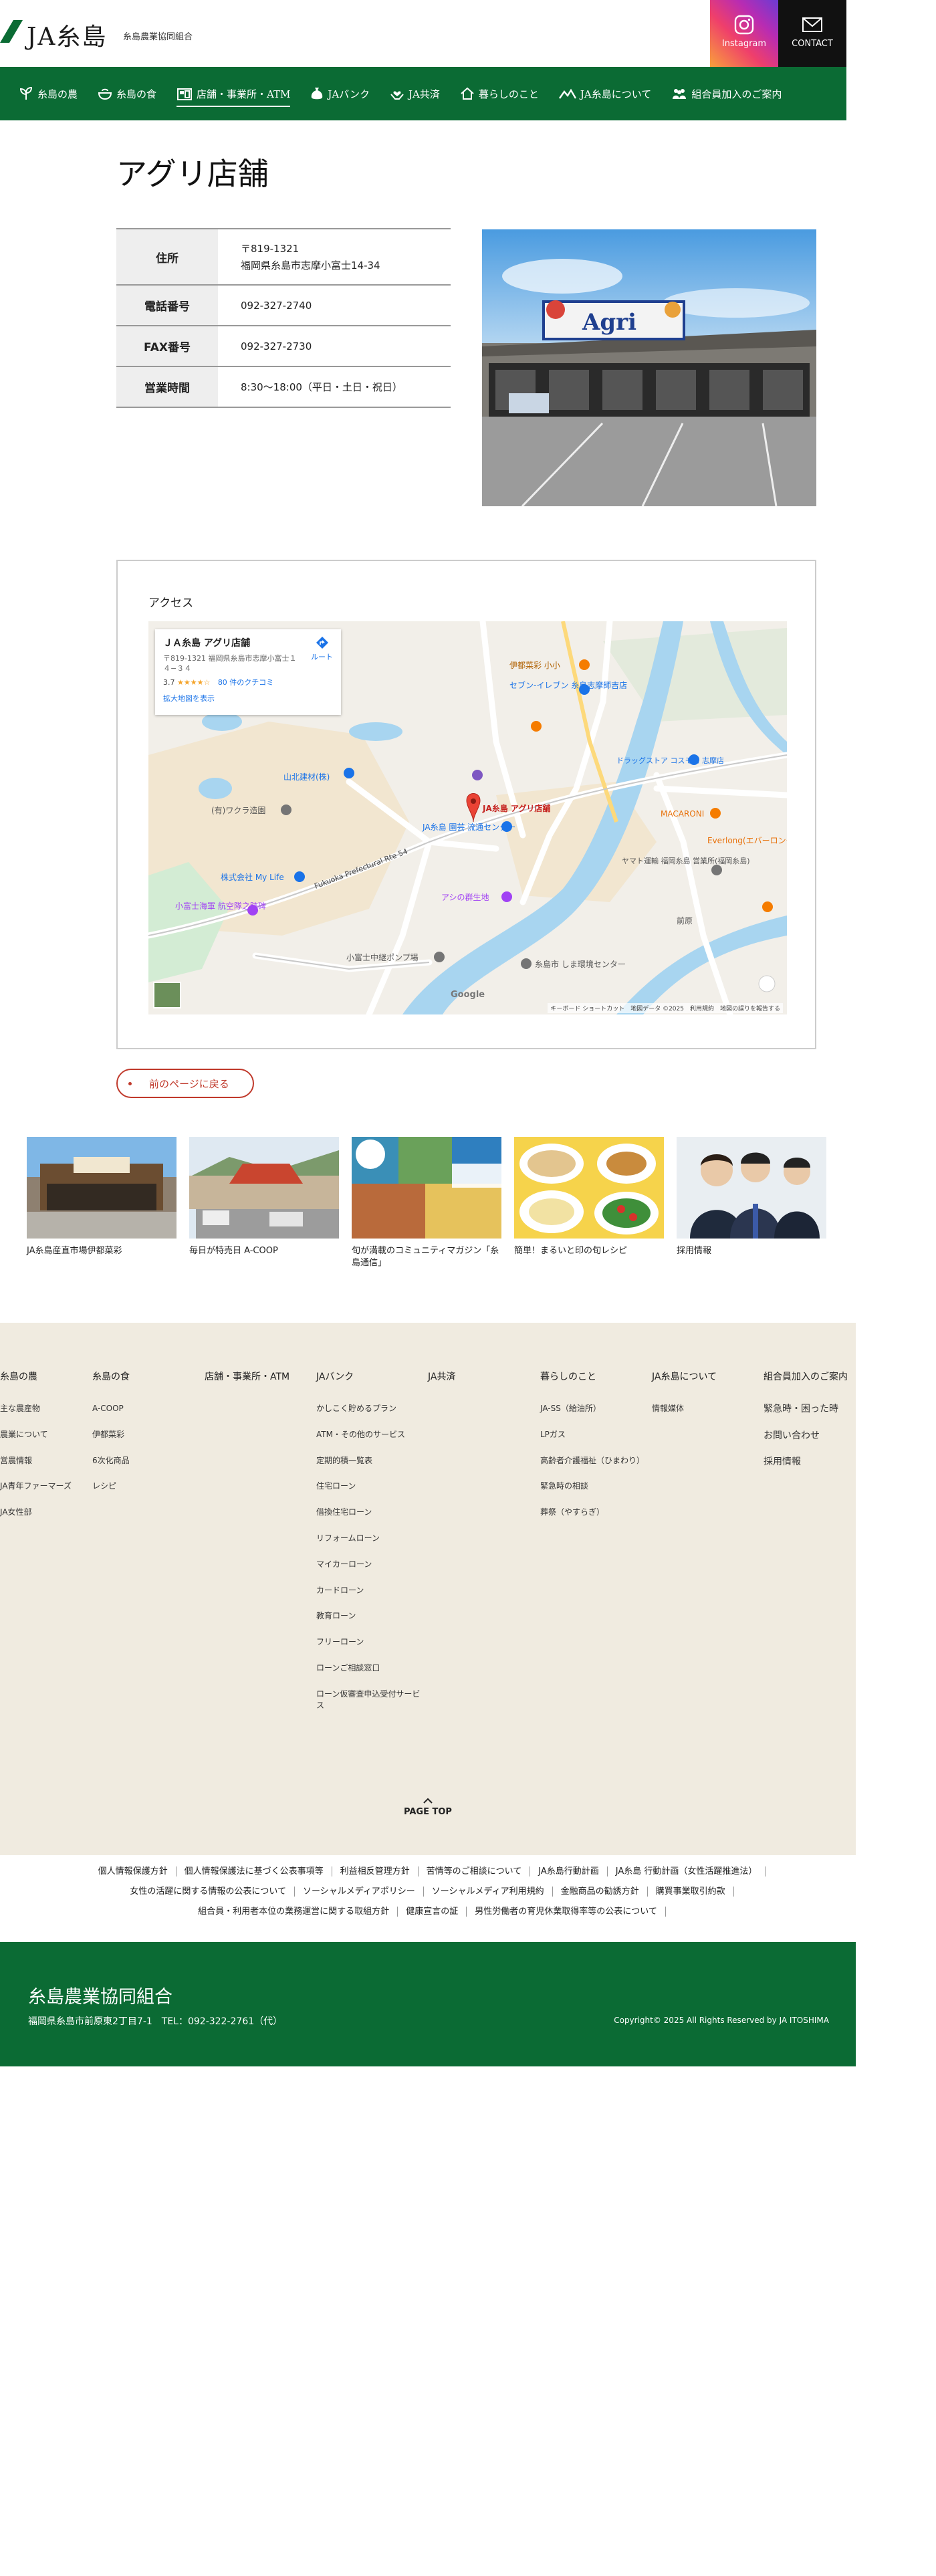 The height and width of the screenshot is (2576, 936). What do you see at coordinates (36, 1451) in the screenshot?
I see `sitemap-col-agriculture: 糸島の農 主な農産物 農業について 営農情報 JA青年ファーマーズ JA女性部` at bounding box center [36, 1451].